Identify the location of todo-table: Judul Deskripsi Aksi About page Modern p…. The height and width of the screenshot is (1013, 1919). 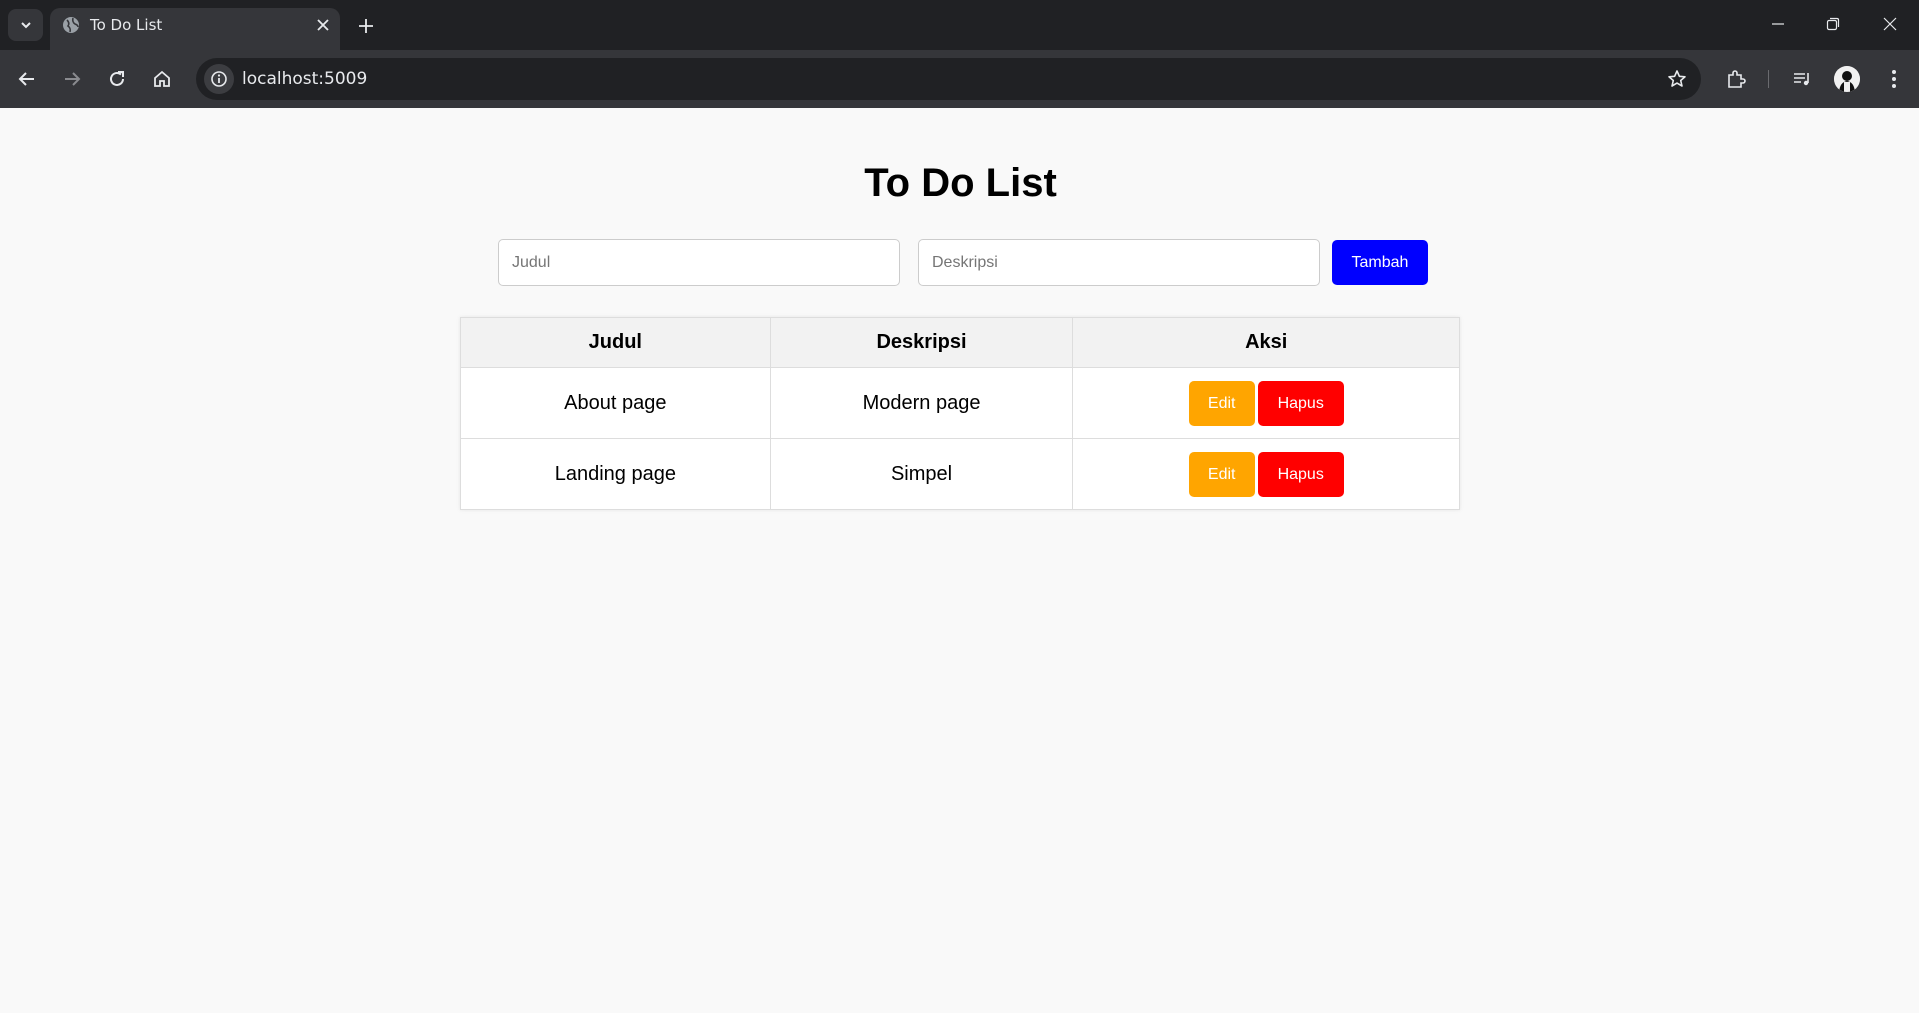
(960, 413).